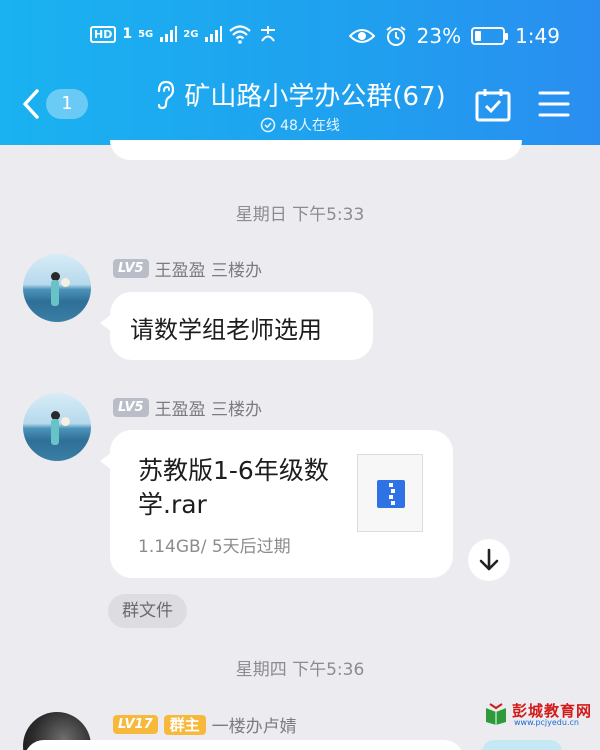 The width and height of the screenshot is (600, 750). What do you see at coordinates (300, 215) in the screenshot?
I see `time-separator: 星期日 下午5:33` at bounding box center [300, 215].